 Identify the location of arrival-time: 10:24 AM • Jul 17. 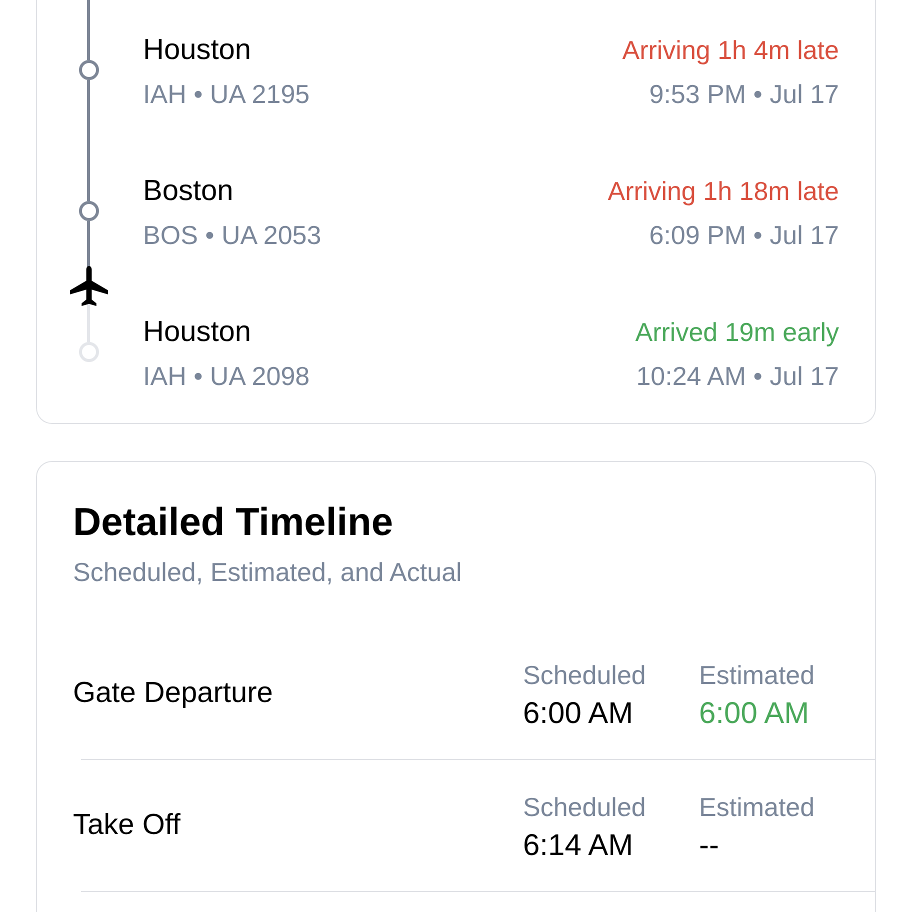
(737, 376).